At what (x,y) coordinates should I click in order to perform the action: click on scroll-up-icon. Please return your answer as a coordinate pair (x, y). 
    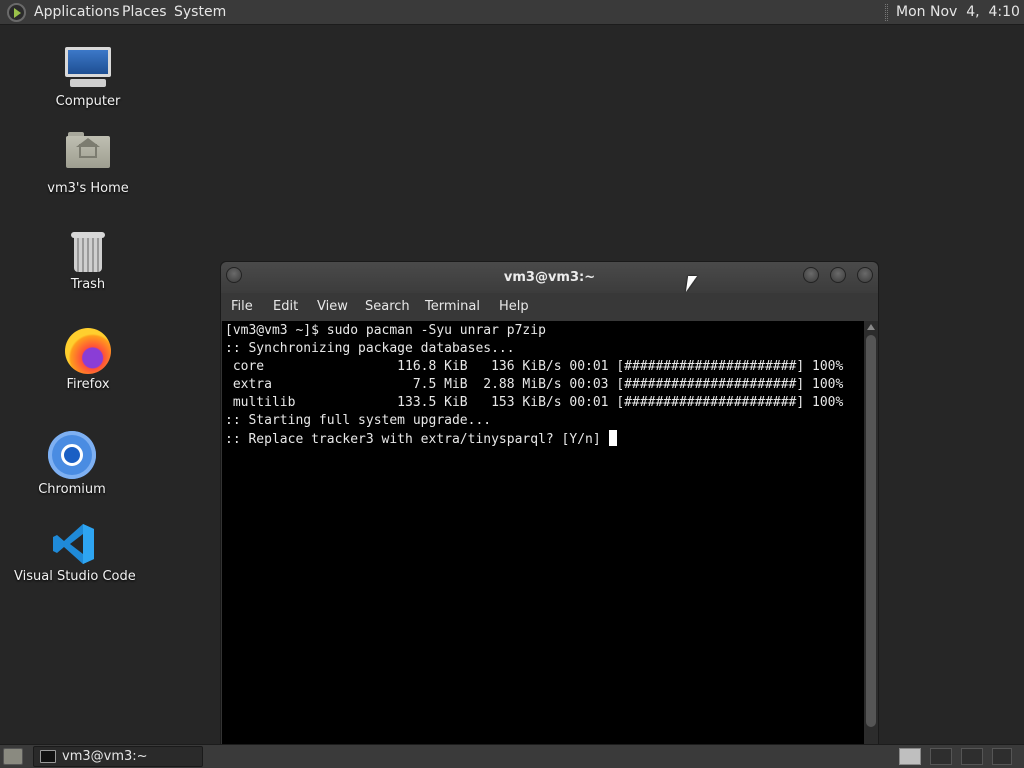
    Looking at the image, I should click on (871, 327).